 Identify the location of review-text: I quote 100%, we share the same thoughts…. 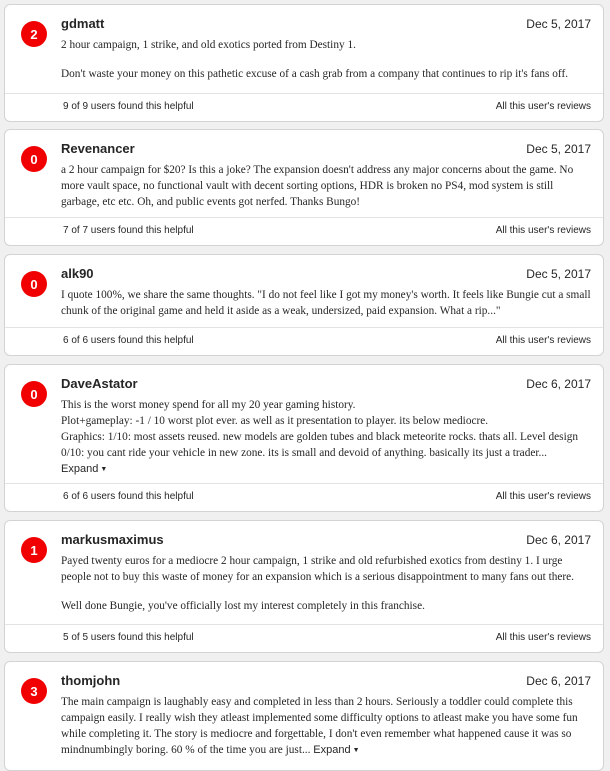
(326, 303).